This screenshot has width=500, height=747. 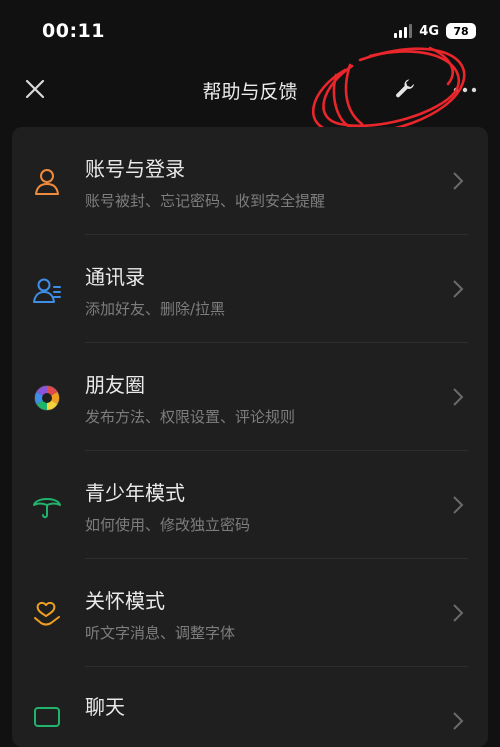 What do you see at coordinates (250, 289) in the screenshot?
I see `list-item-contacts: 通讯录 添加好友、删除/拉黑` at bounding box center [250, 289].